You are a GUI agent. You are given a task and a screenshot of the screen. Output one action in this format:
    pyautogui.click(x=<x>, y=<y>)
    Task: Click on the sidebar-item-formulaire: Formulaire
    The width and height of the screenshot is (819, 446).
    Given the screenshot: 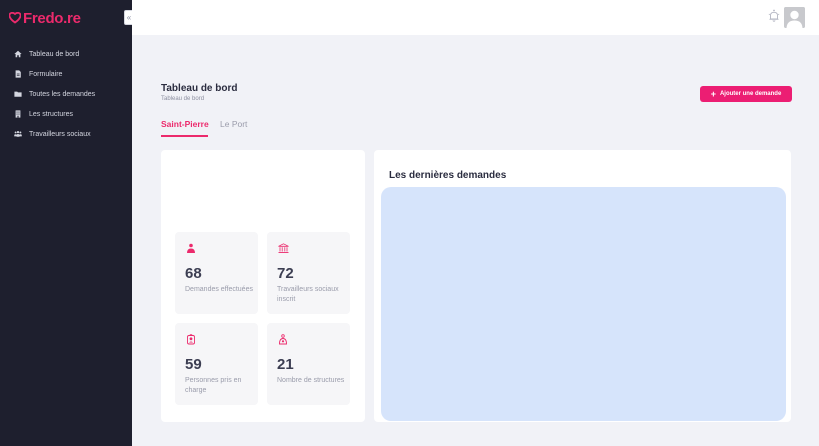 What is the action you would take?
    pyautogui.click(x=66, y=74)
    